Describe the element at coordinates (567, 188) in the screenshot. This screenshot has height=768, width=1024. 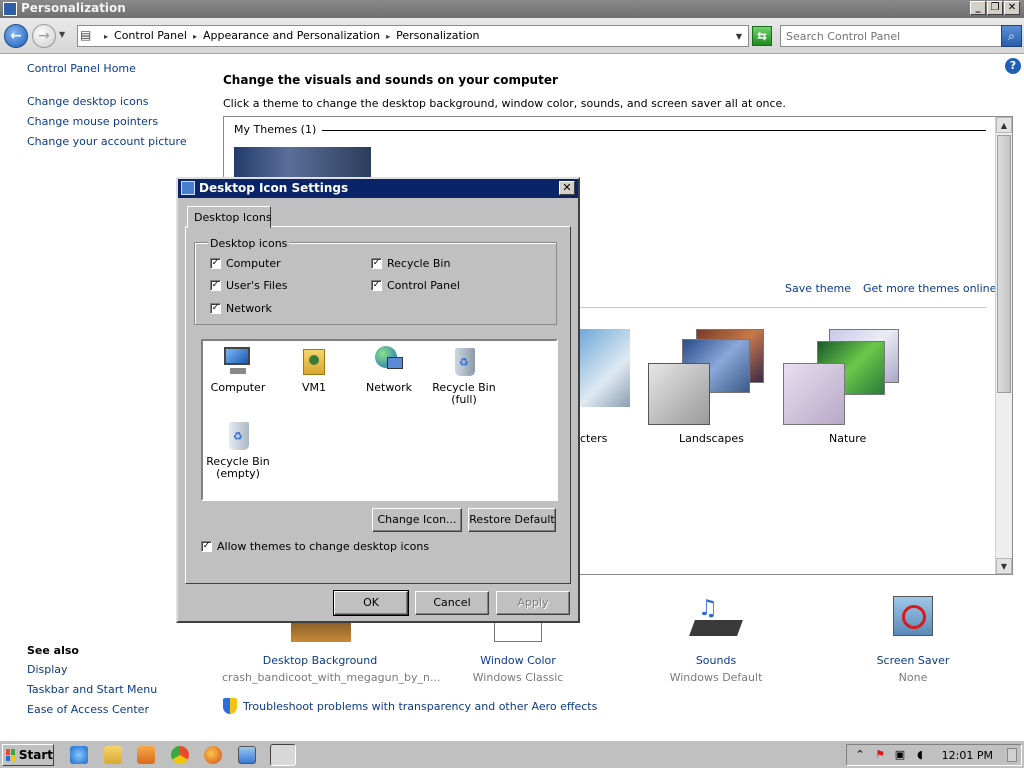
I see `dialog-close-button: ✕` at that location.